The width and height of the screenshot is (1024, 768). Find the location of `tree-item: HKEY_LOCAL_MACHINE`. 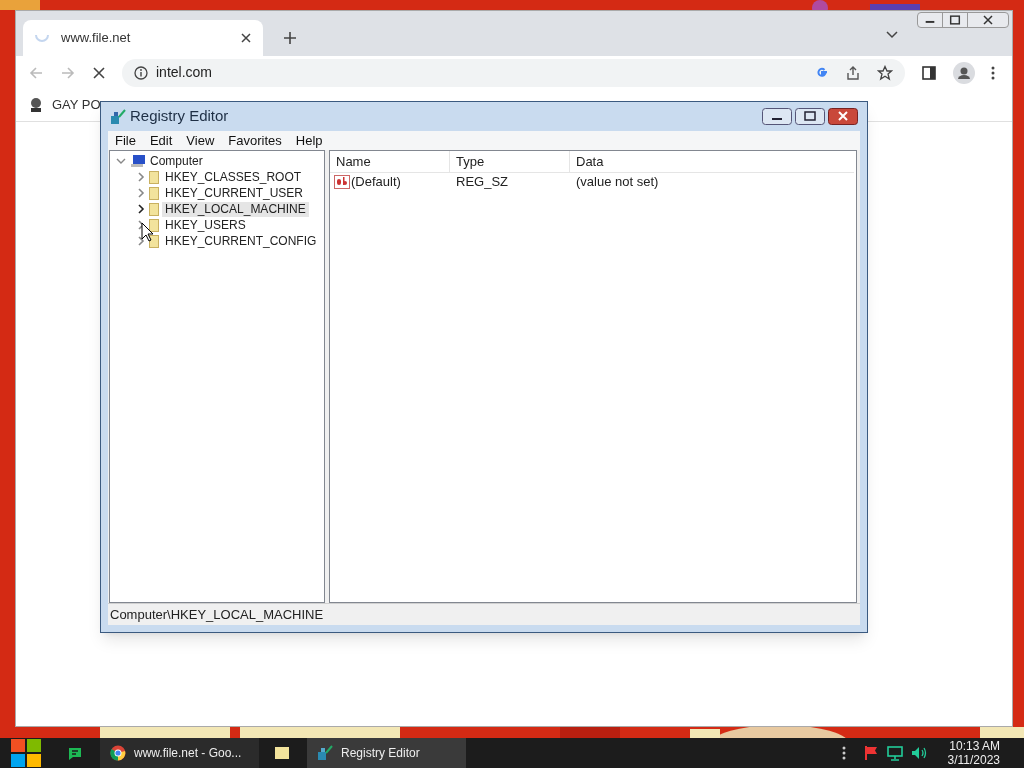

tree-item: HKEY_LOCAL_MACHINE is located at coordinates (235, 209).